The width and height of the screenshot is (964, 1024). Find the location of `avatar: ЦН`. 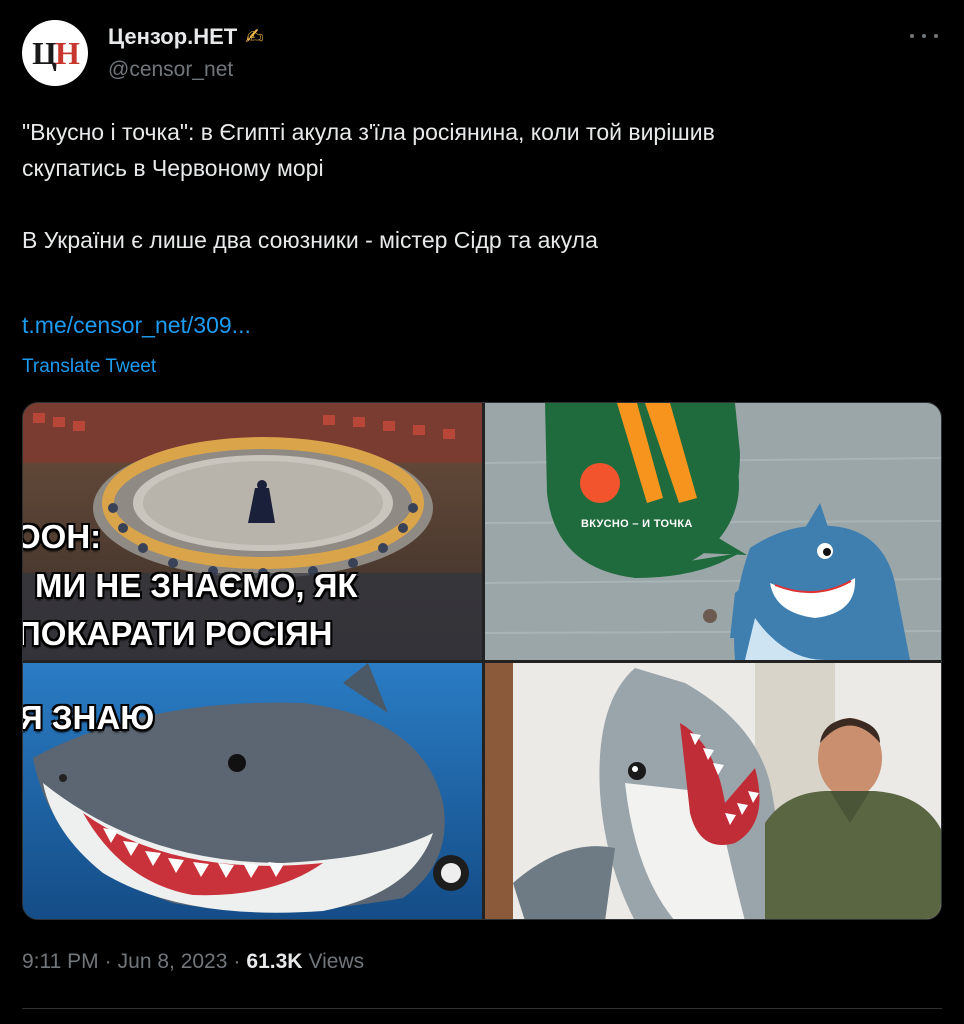

avatar: ЦН is located at coordinates (55, 53).